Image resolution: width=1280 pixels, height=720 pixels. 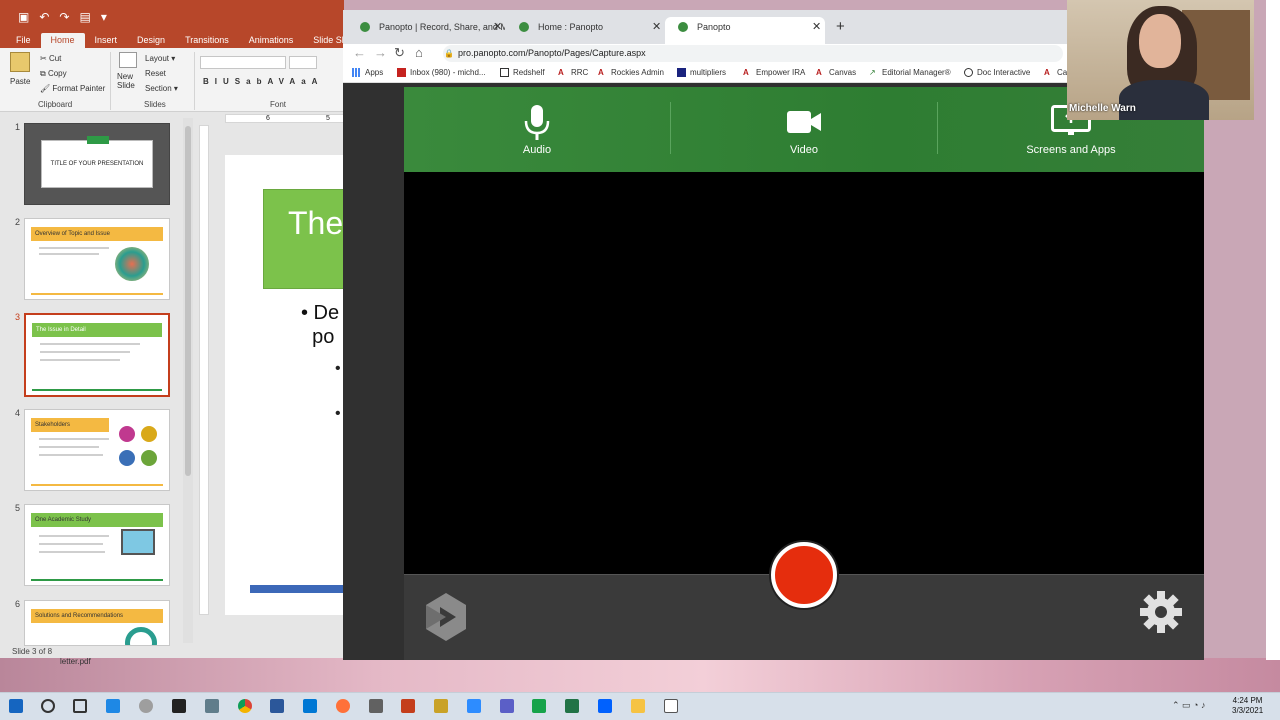 What do you see at coordinates (53, 74) in the screenshot?
I see `copy-button: ⧉ Copy` at bounding box center [53, 74].